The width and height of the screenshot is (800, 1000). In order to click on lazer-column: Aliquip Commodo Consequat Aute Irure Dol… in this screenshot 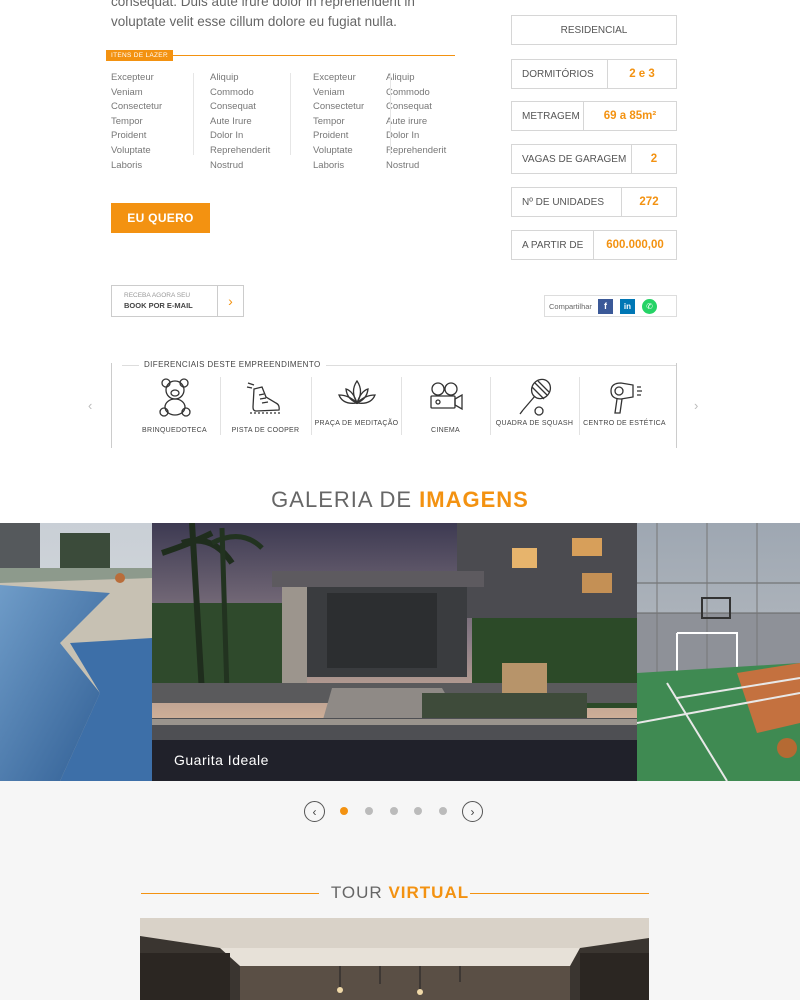, I will do `click(250, 122)`.